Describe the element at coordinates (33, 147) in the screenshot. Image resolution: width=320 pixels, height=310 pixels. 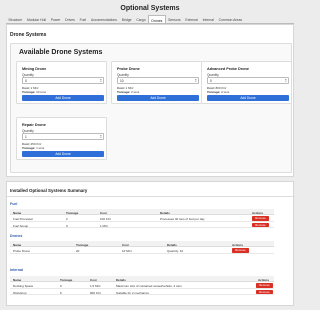
I see `card-tonnage: Tonnage: 1 tons` at that location.